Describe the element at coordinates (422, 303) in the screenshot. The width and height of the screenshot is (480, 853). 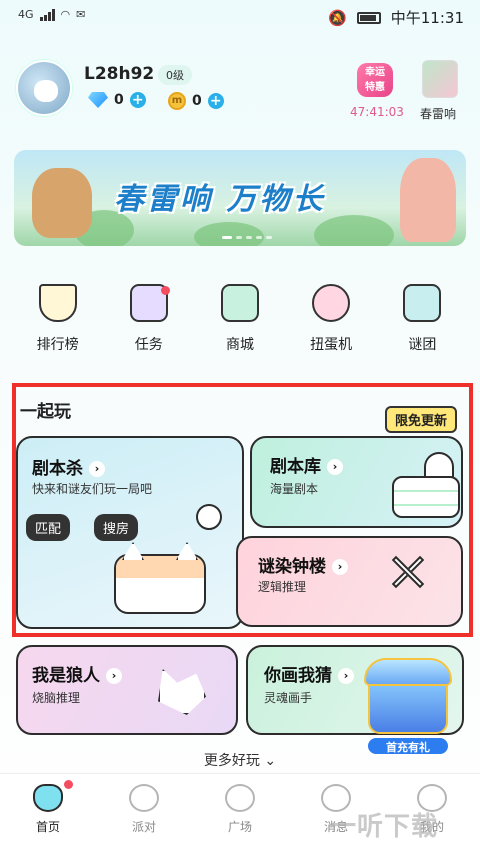
I see `flag-icon` at that location.